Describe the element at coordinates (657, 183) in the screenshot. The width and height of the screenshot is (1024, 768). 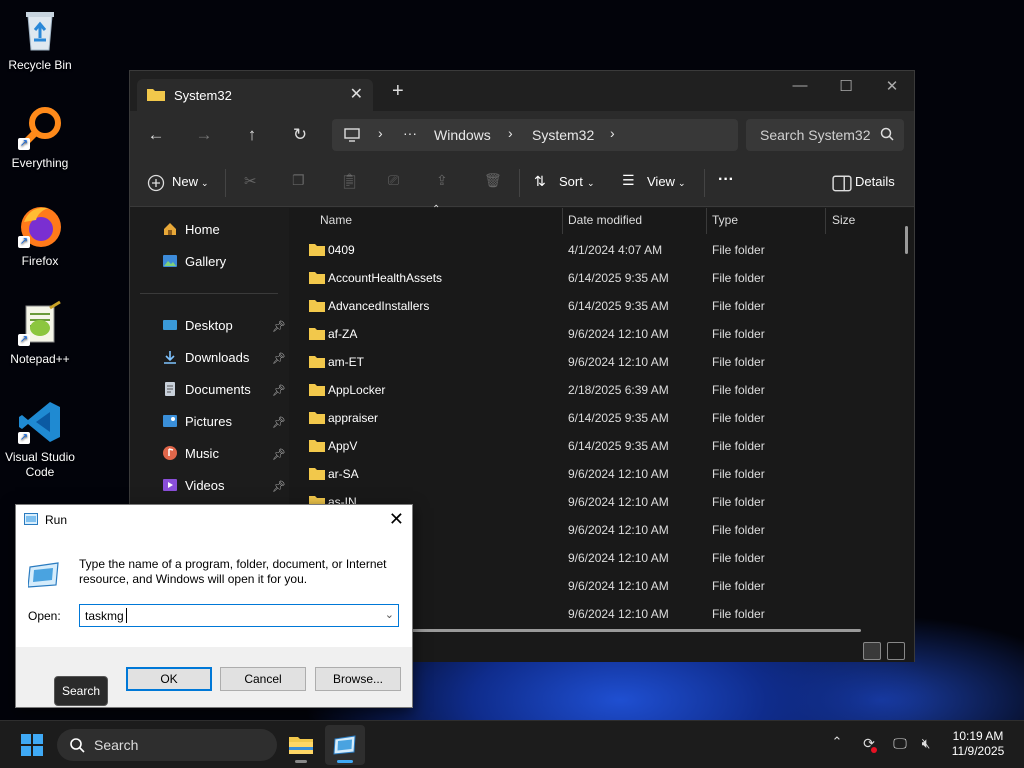
I see `view-button: ☰ View ⌄` at that location.